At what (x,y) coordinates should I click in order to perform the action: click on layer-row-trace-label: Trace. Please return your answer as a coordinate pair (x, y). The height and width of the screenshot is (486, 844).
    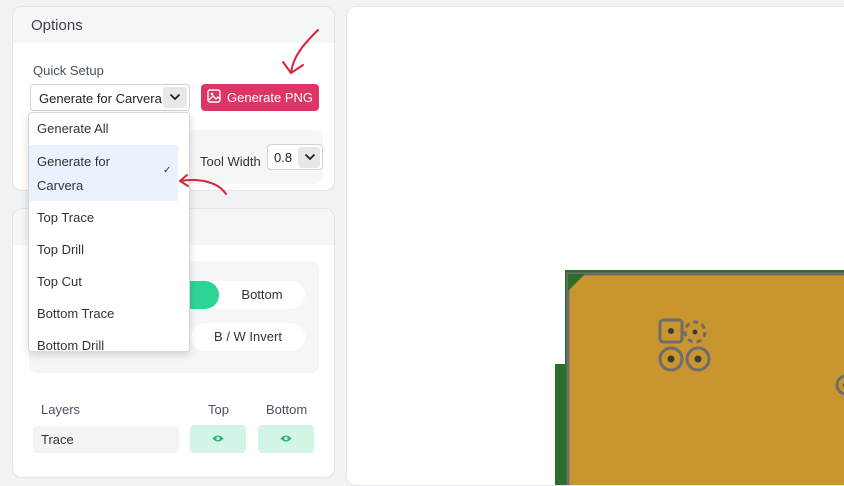
    Looking at the image, I should click on (106, 439).